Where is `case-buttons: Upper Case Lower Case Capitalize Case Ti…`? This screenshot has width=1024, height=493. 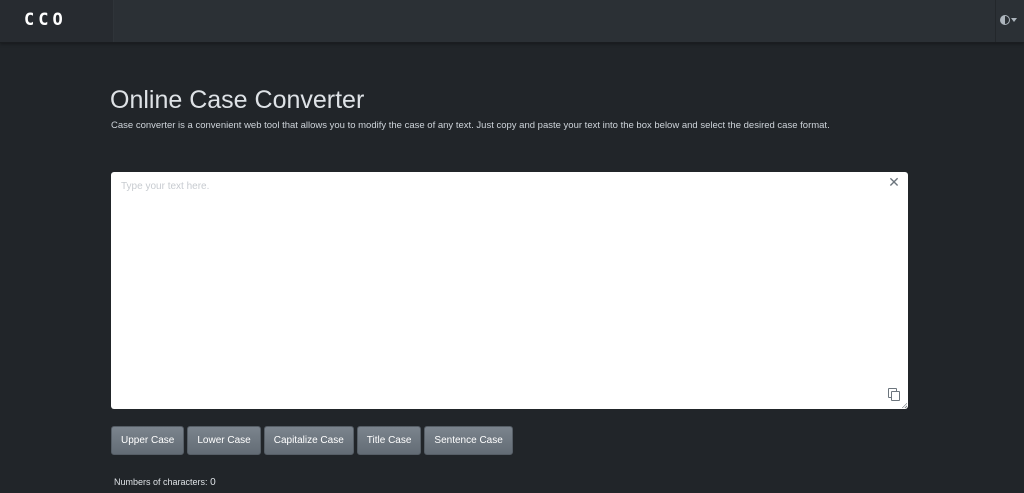 case-buttons: Upper Case Lower Case Capitalize Case Ti… is located at coordinates (312, 440).